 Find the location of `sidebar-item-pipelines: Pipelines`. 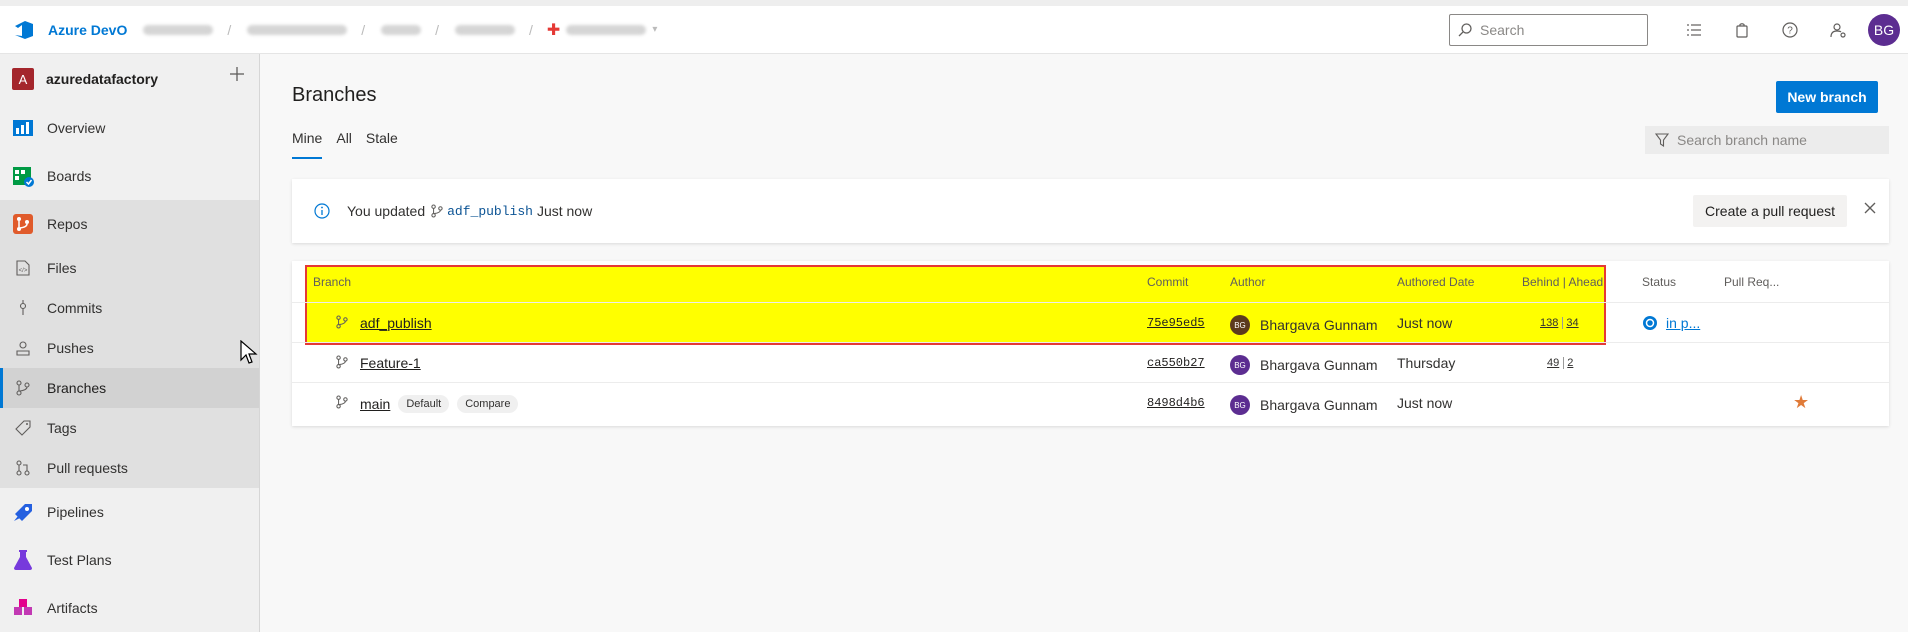

sidebar-item-pipelines: Pipelines is located at coordinates (129, 512).